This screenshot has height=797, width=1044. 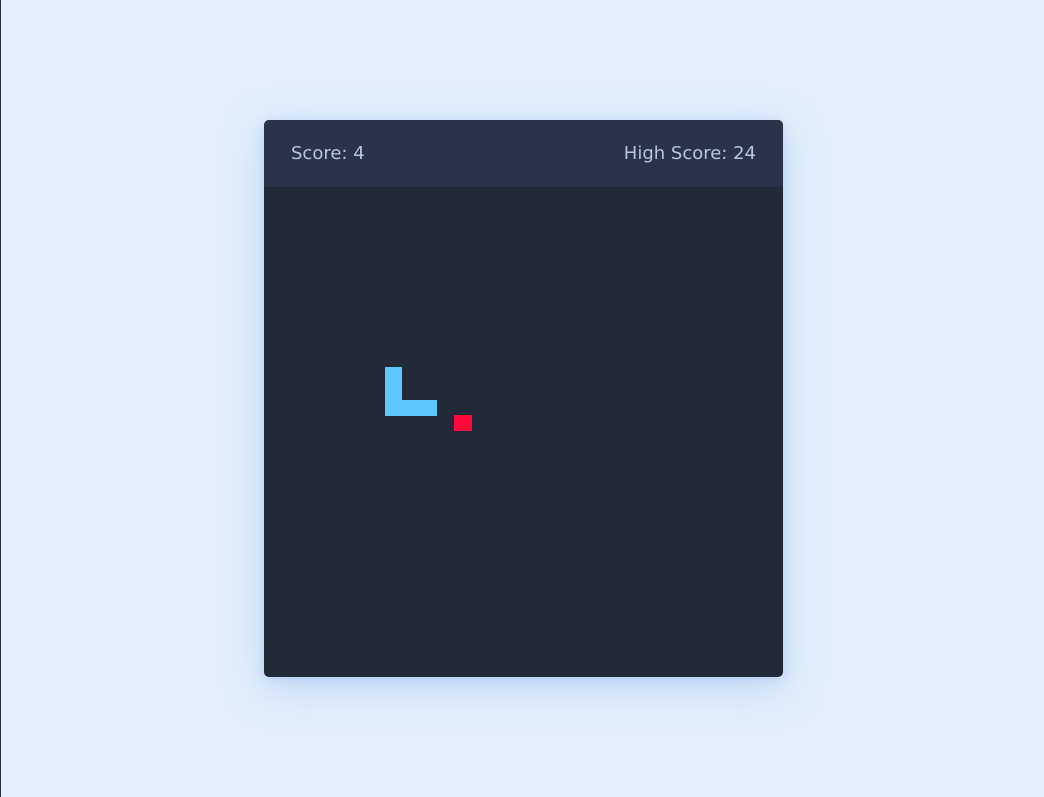 What do you see at coordinates (689, 153) in the screenshot?
I see `high-score-label: High Score: 24` at bounding box center [689, 153].